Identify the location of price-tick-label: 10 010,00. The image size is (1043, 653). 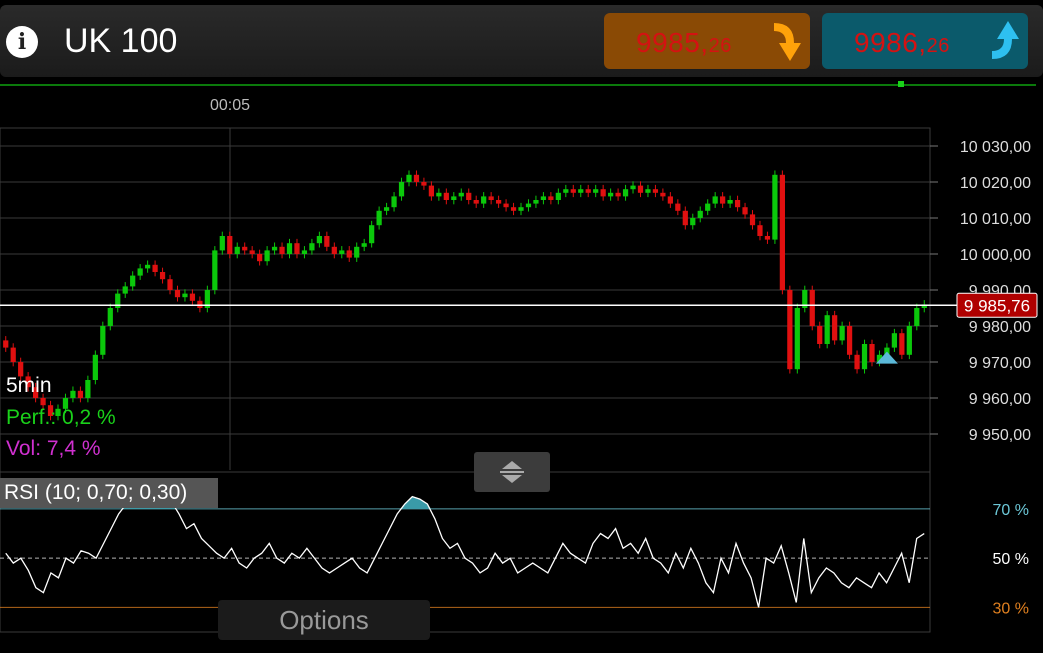
(995, 219).